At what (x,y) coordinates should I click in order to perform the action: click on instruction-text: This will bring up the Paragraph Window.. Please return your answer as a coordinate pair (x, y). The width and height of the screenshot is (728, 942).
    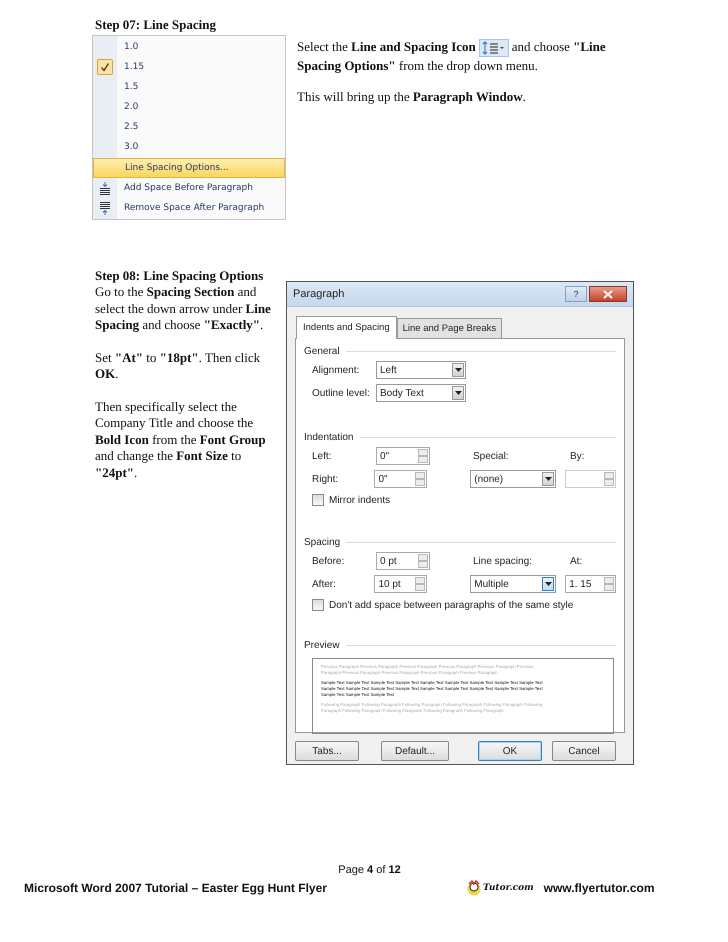
    Looking at the image, I should click on (412, 97).